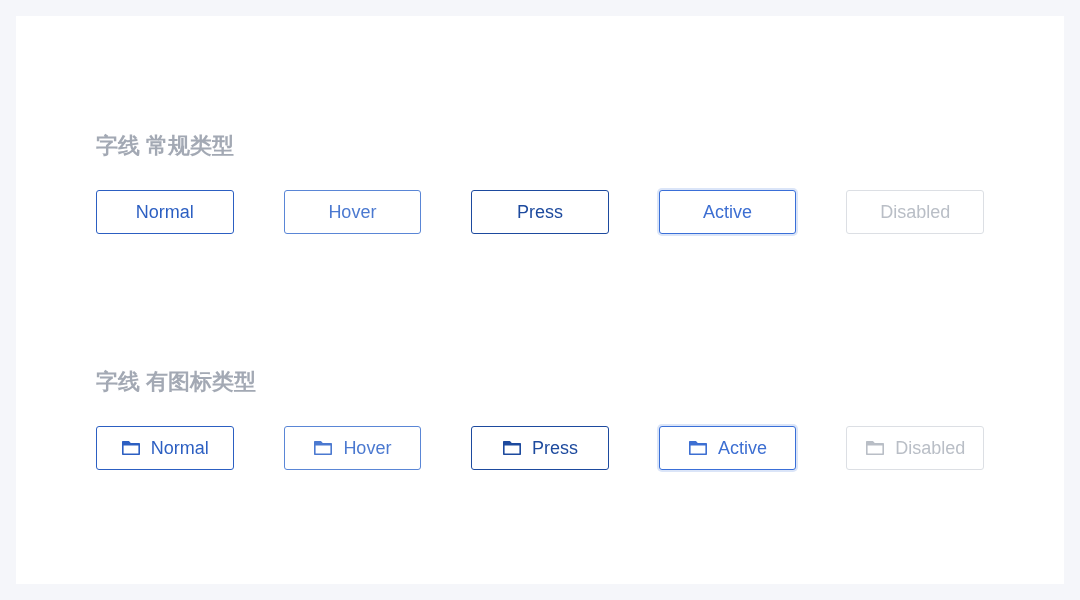 The image size is (1080, 600). I want to click on section-title: 字线 有图标类型, so click(176, 382).